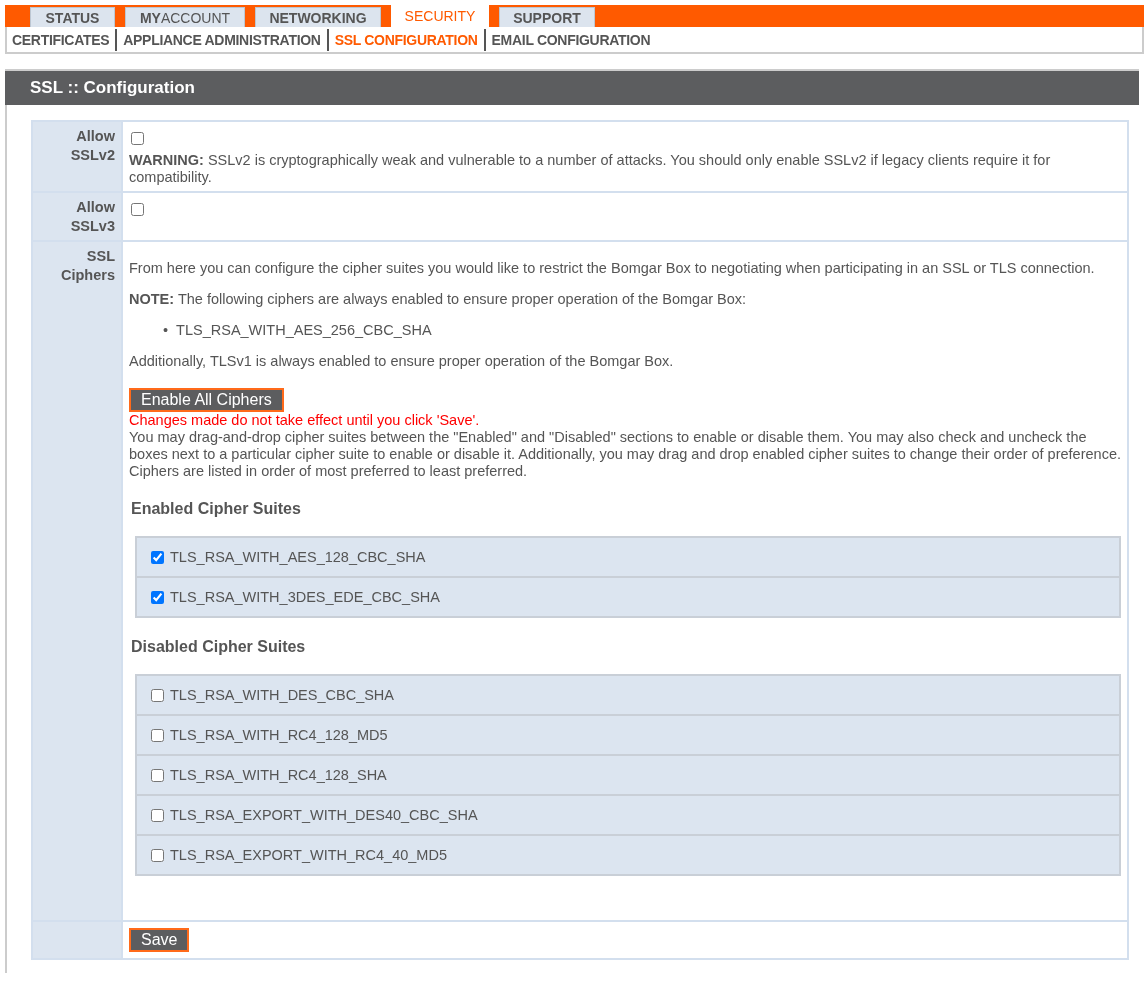  I want to click on section-heading: Enabled Cipher Suites, so click(216, 509).